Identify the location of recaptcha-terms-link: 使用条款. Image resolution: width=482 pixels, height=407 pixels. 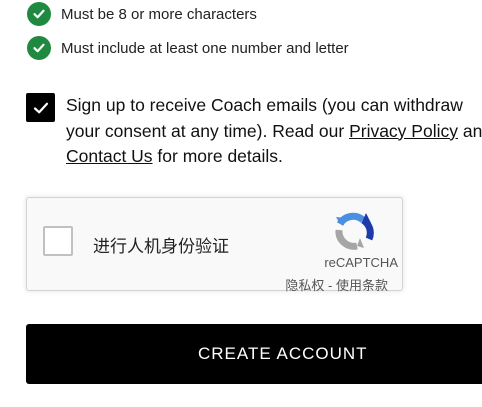
(362, 285).